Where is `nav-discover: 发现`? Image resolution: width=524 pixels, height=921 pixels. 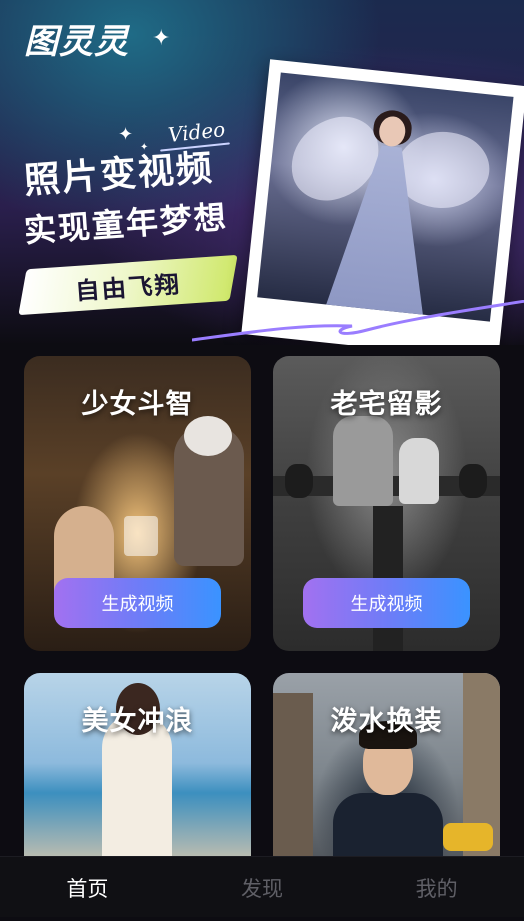
nav-discover: 发现 is located at coordinates (262, 887).